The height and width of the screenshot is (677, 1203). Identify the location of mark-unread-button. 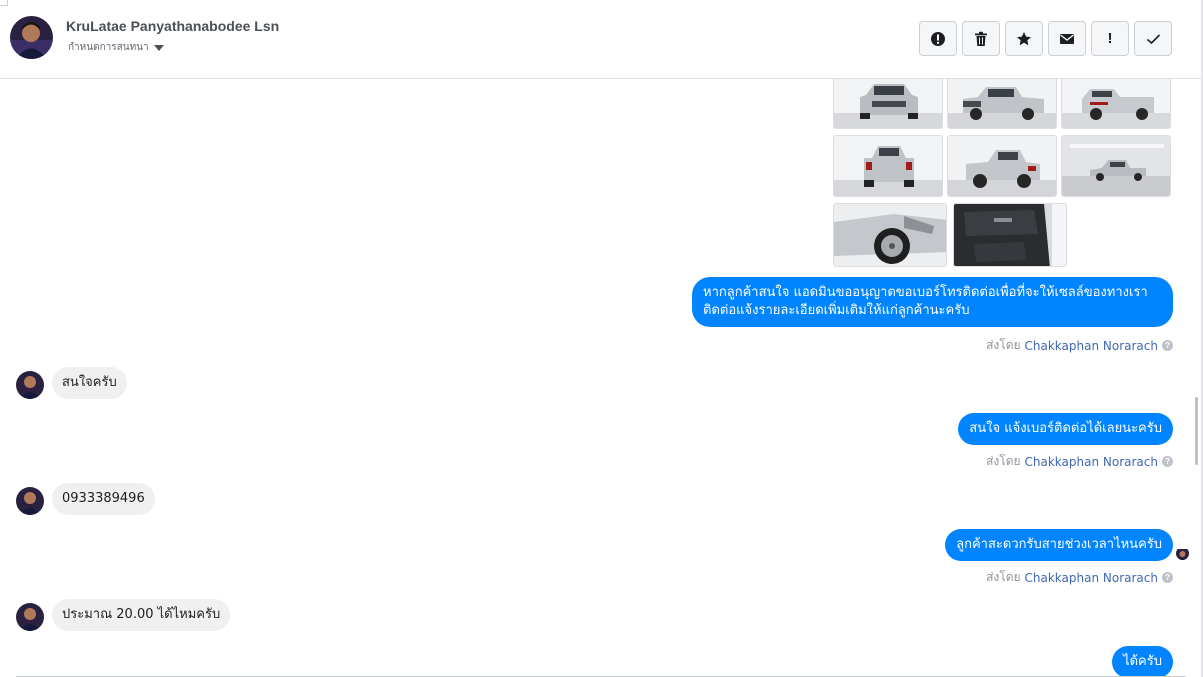
(1067, 38).